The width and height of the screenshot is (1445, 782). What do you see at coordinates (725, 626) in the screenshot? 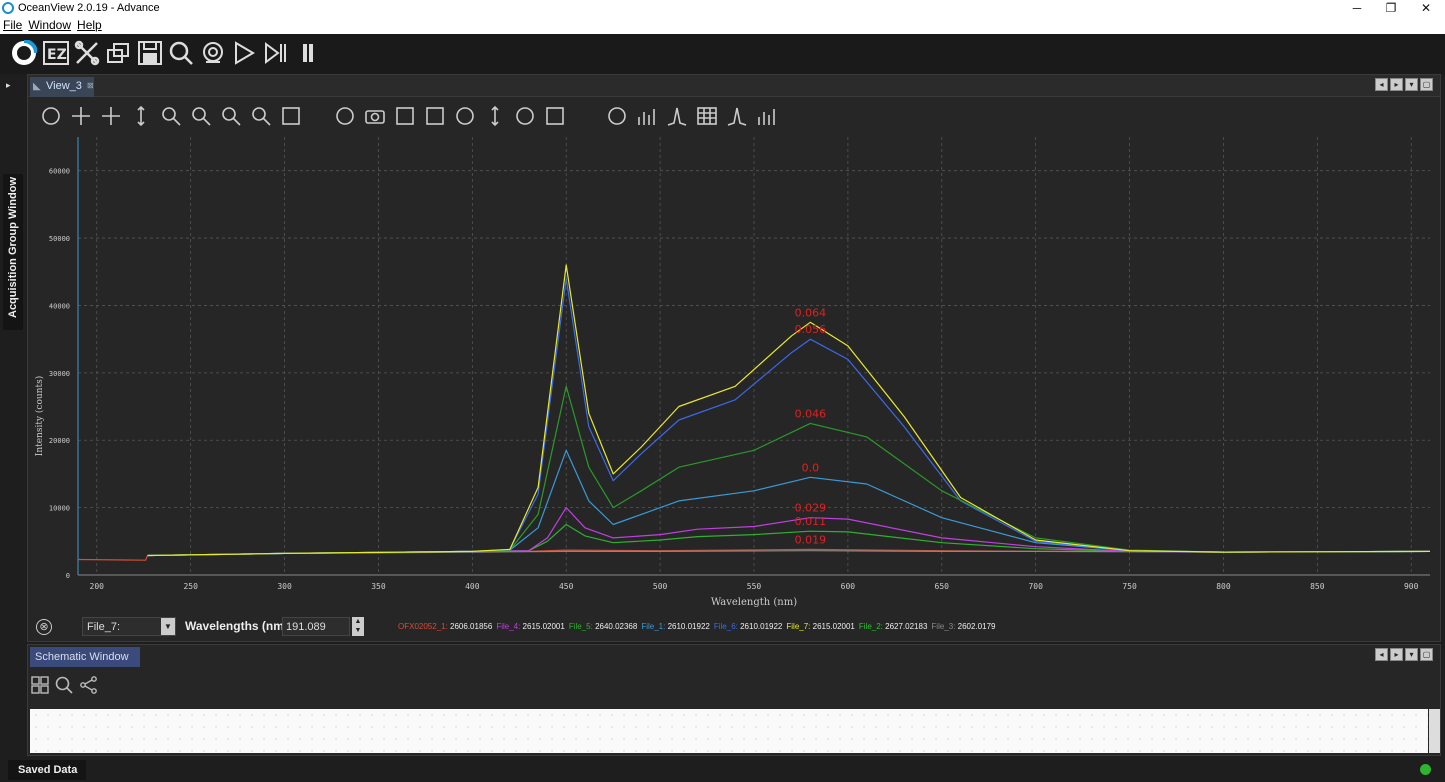
I see `legend-series-name: File_6:` at bounding box center [725, 626].